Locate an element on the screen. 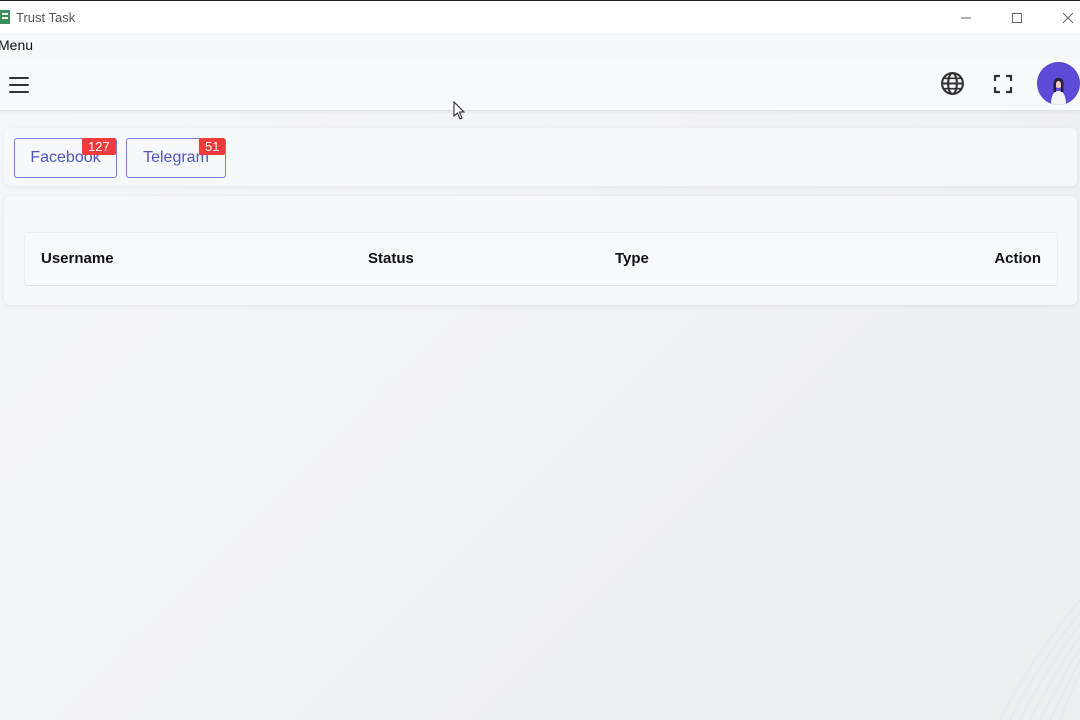  column-header-status: Status is located at coordinates (391, 258).